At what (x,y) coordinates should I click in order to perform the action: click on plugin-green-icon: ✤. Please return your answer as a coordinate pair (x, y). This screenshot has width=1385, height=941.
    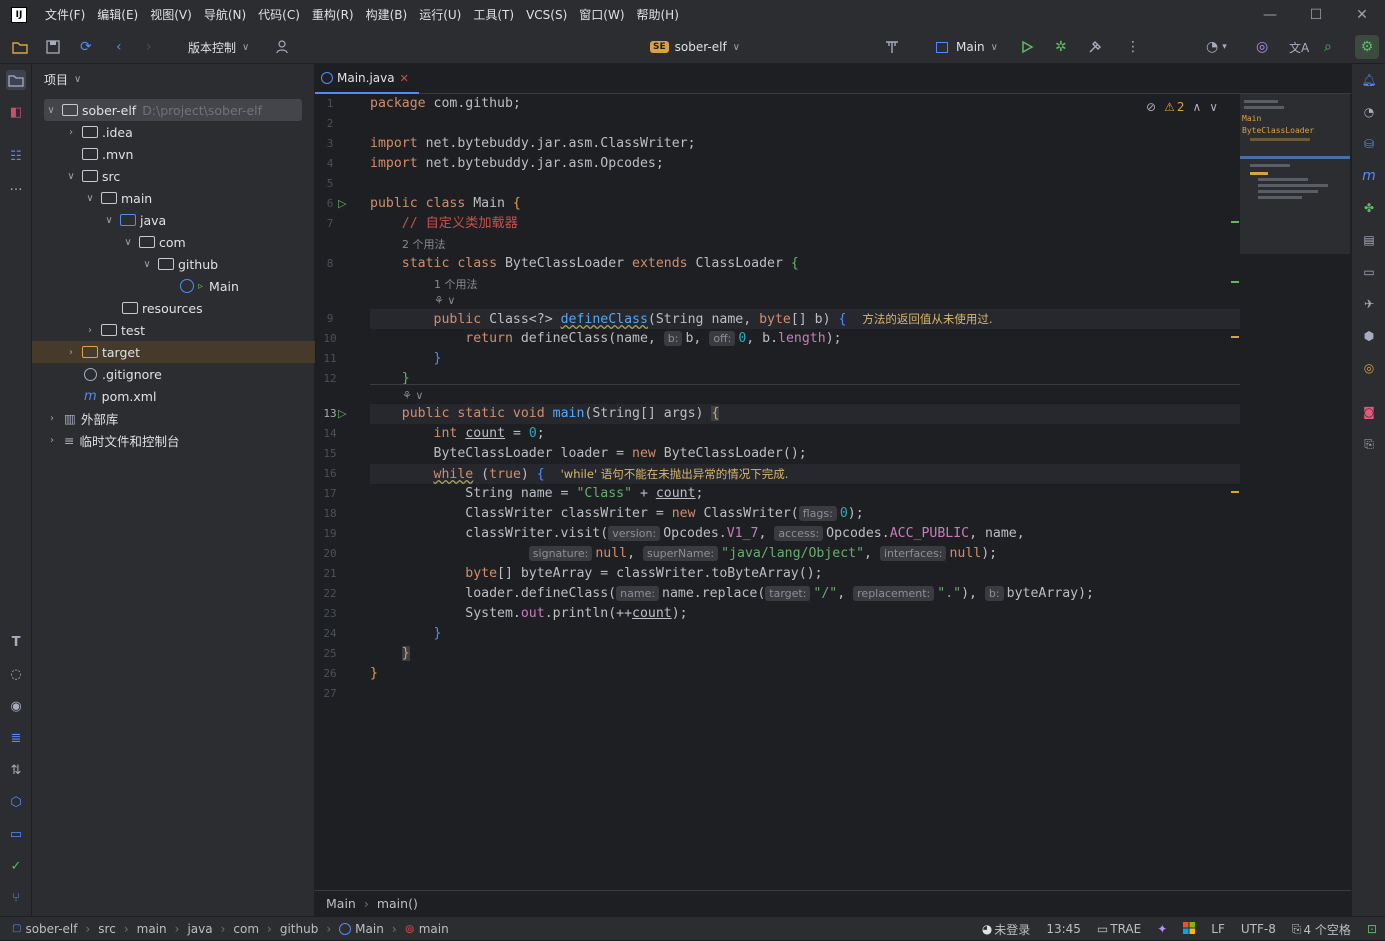
    Looking at the image, I should click on (1369, 208).